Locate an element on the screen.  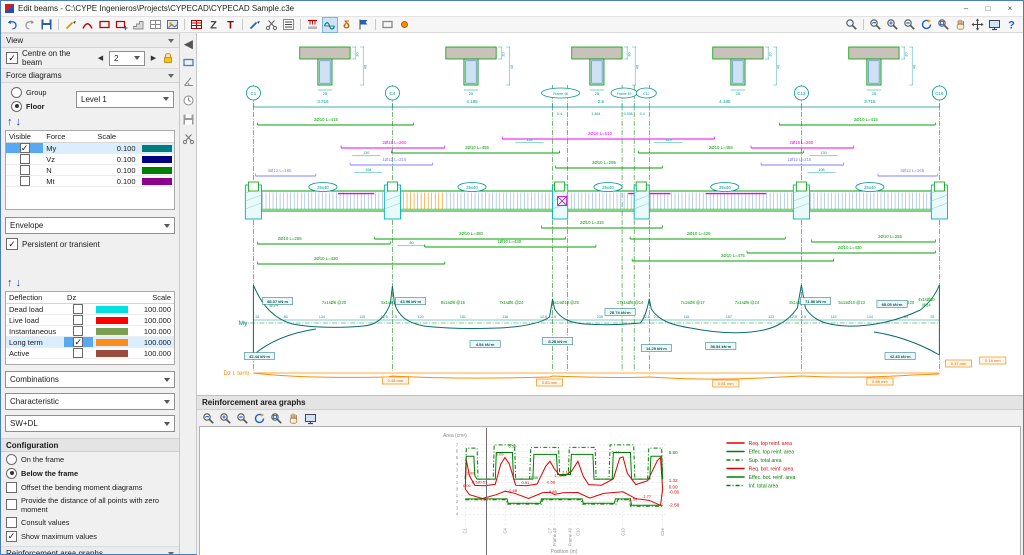
lock-icon is located at coordinates (168, 58).